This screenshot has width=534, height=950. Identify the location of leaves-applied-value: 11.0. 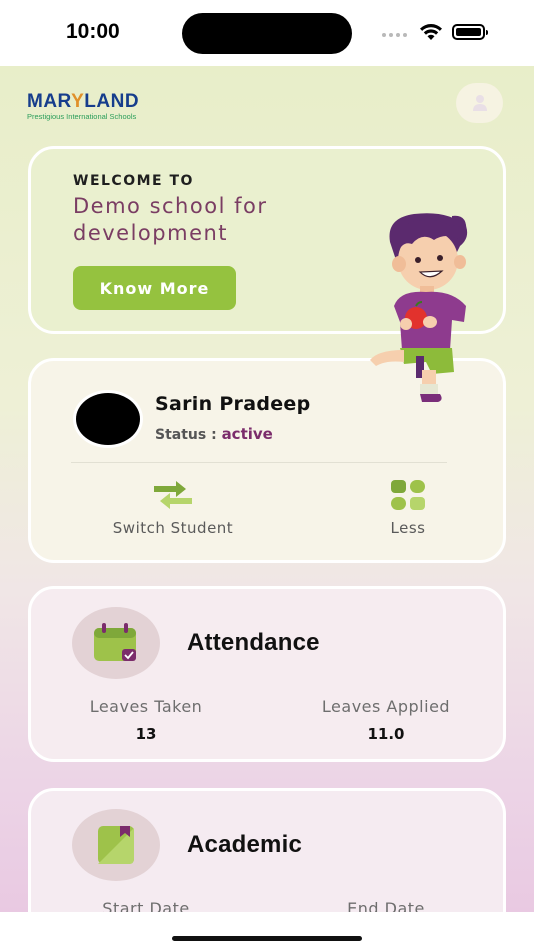
(386, 734).